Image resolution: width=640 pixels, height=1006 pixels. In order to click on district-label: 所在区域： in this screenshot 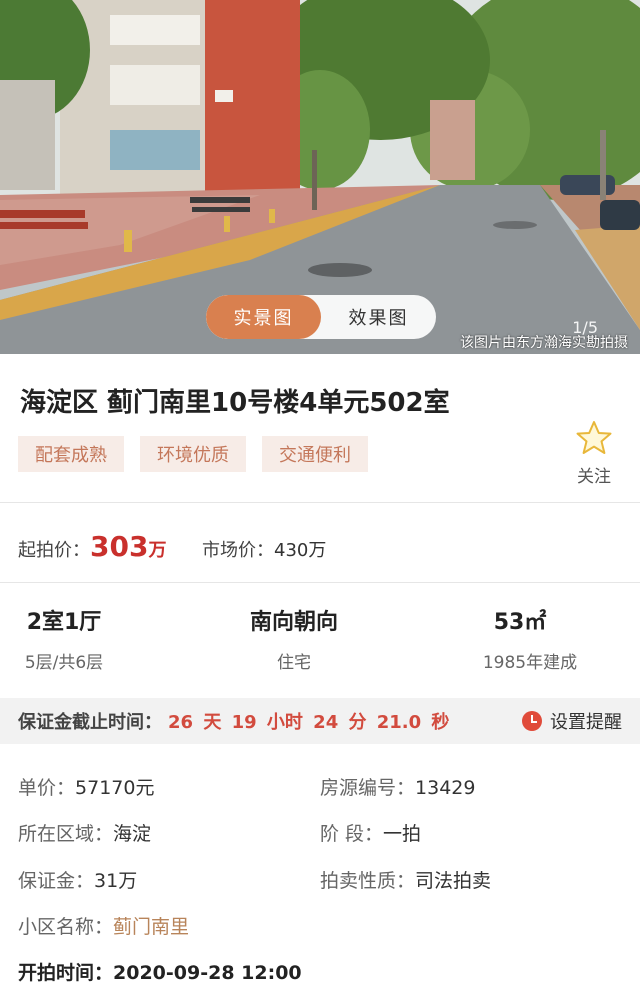, I will do `click(66, 834)`.